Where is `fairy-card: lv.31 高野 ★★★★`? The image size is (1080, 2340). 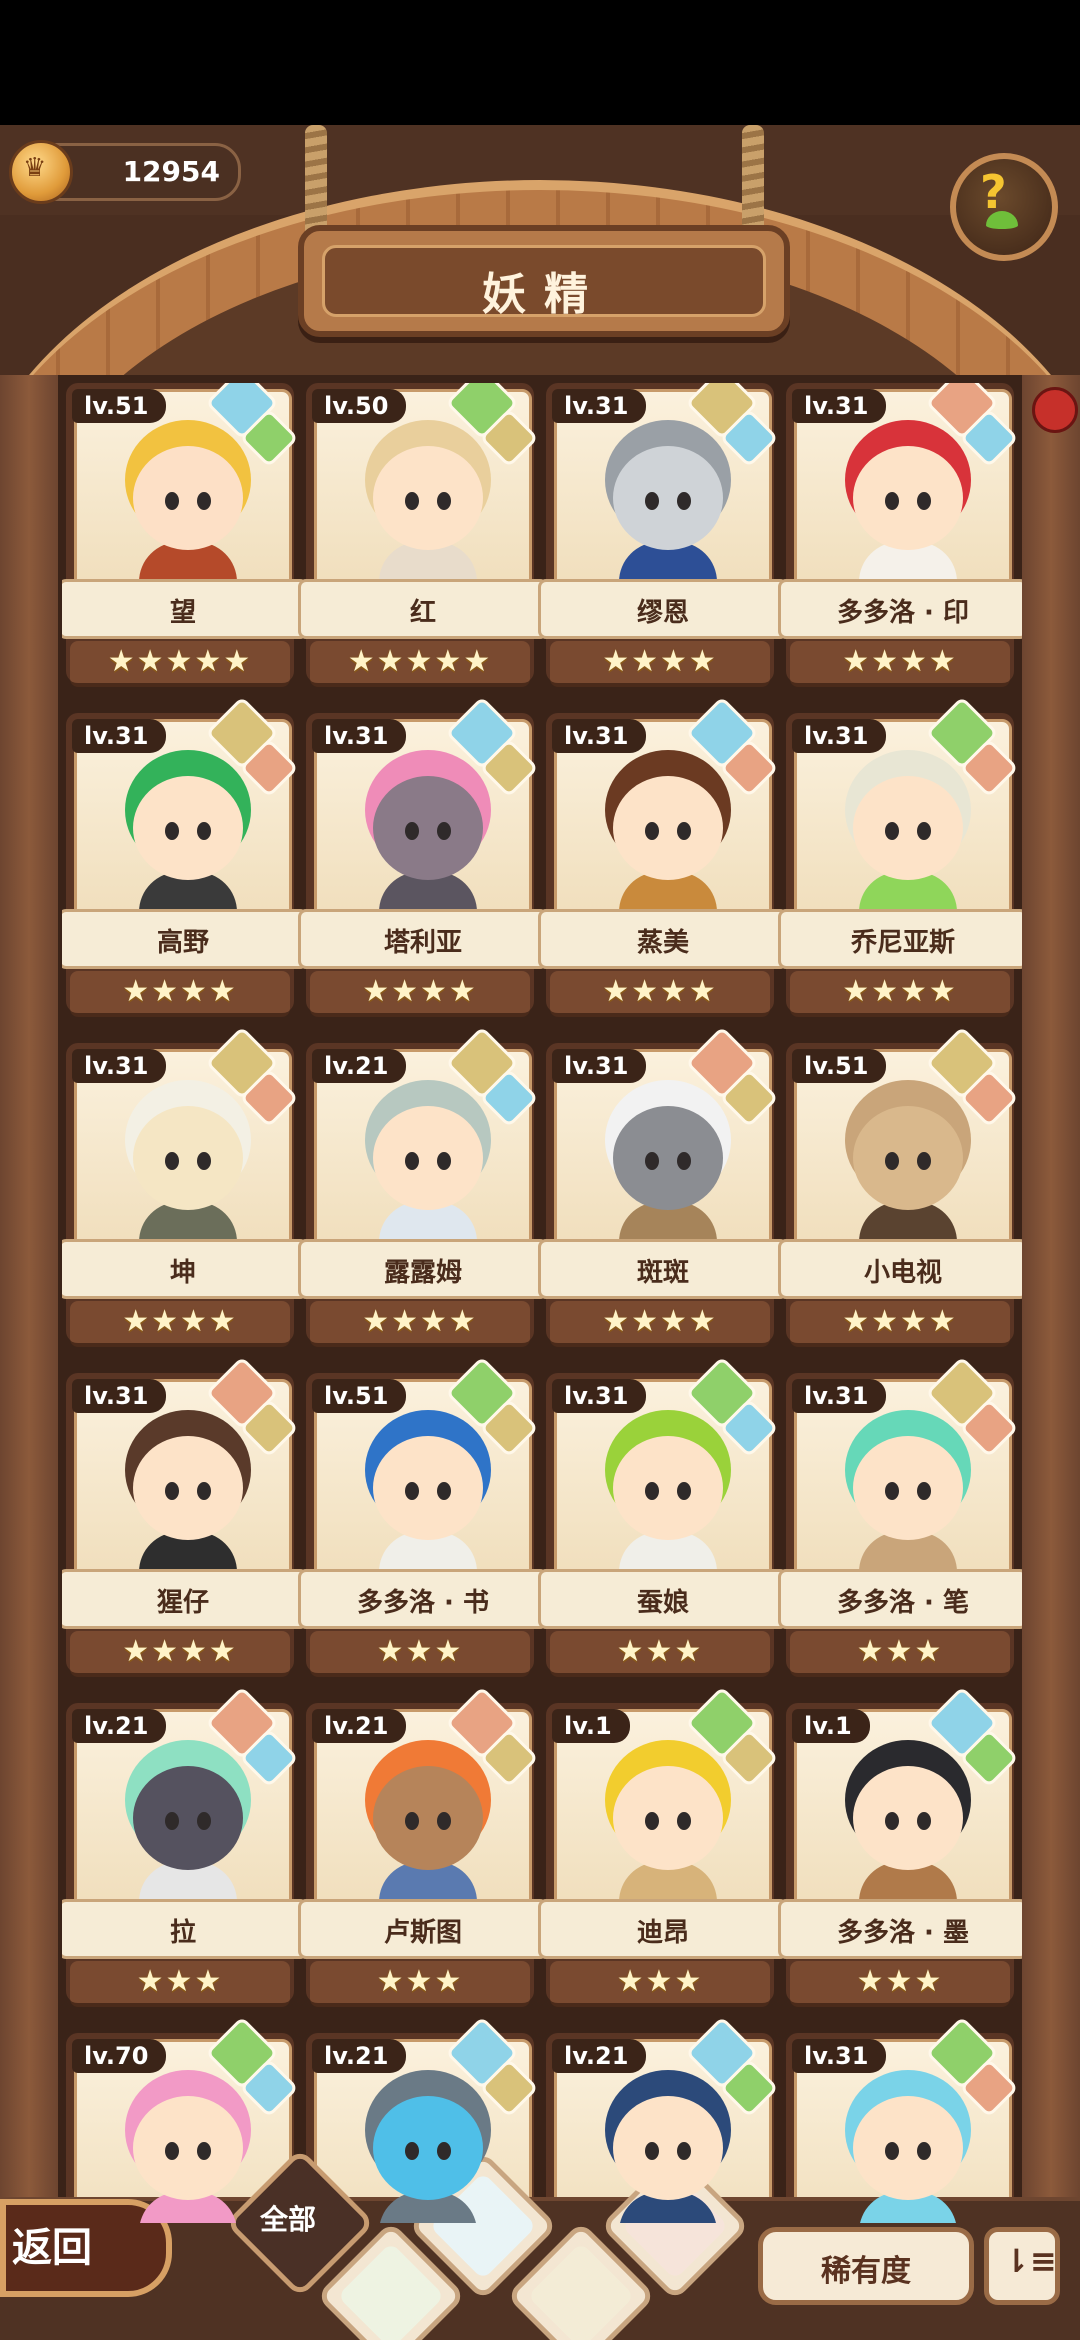
fairy-card: lv.31 高野 ★★★★ is located at coordinates (185, 857).